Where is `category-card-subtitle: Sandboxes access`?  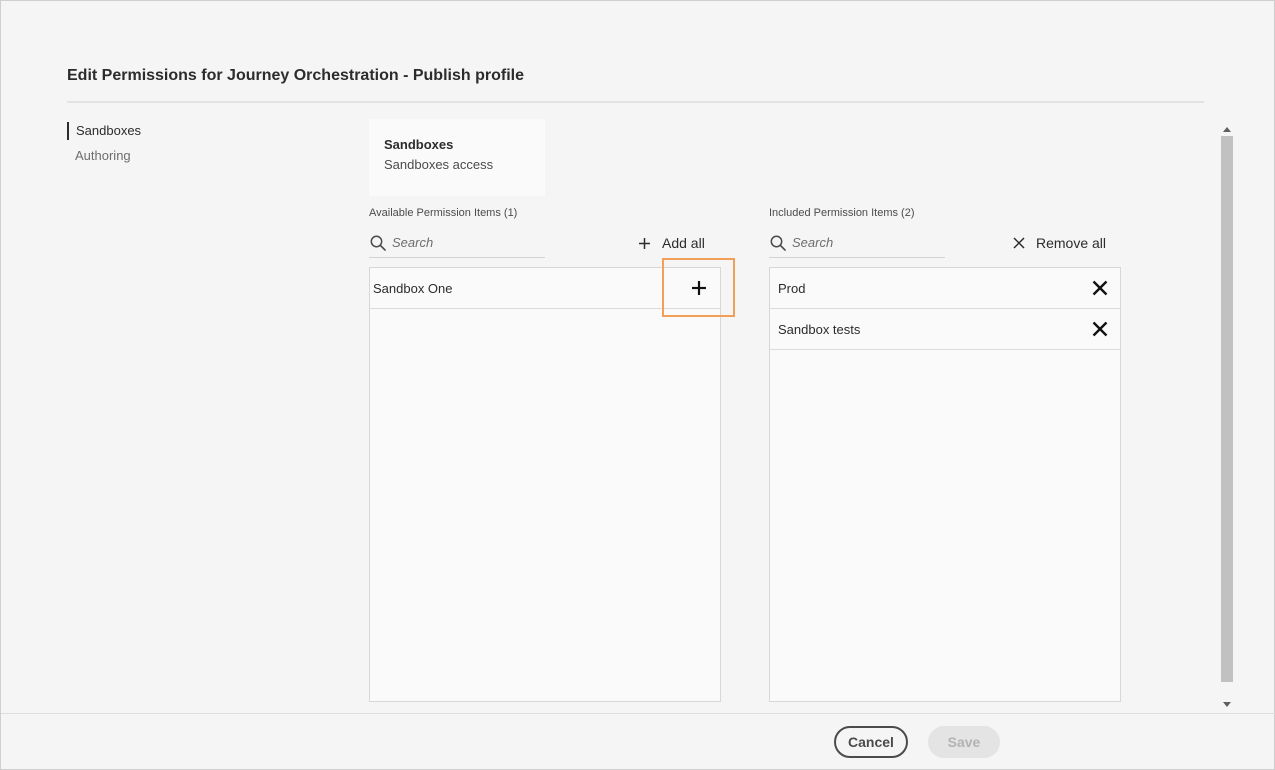 category-card-subtitle: Sandboxes access is located at coordinates (439, 164).